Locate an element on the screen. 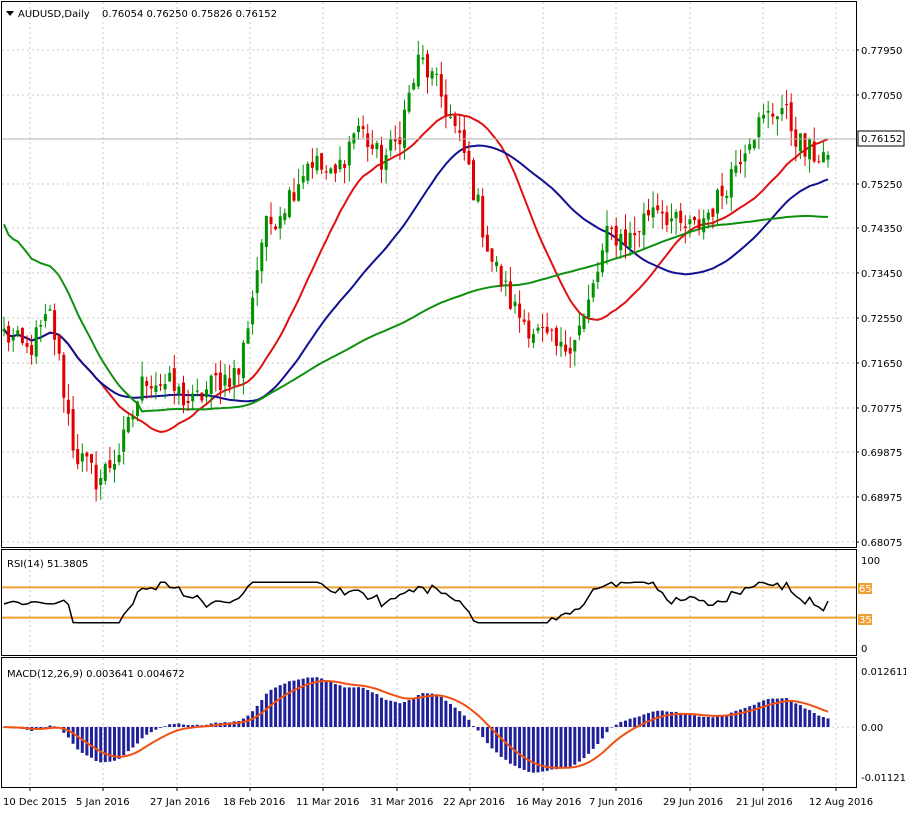  date-label-11: 12 Aug 2016 is located at coordinates (841, 802).